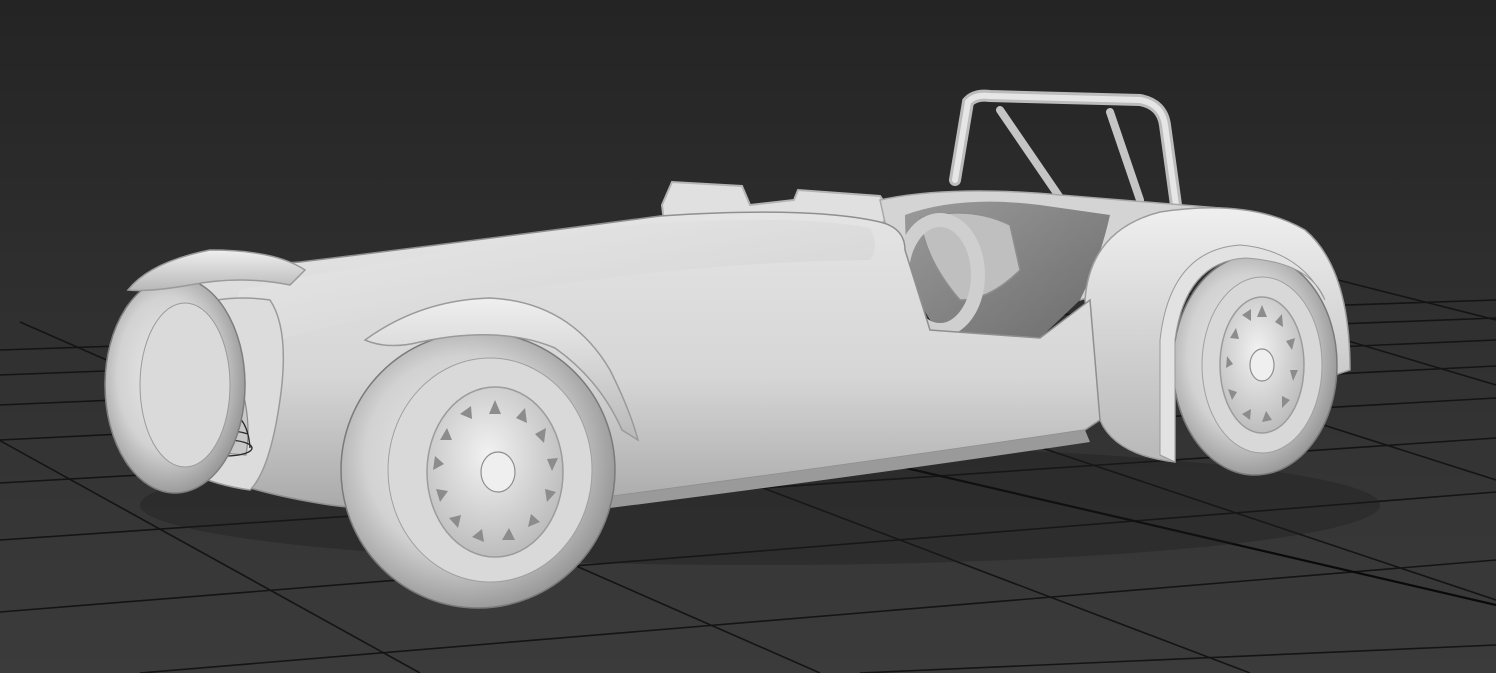 This screenshot has width=1496, height=673. Describe the element at coordinates (478, 470) in the screenshot. I see `front-wheel` at that location.